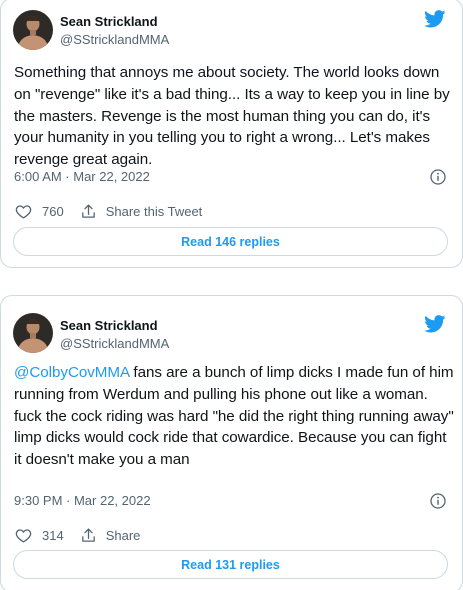 This screenshot has width=463, height=590. I want to click on tweet-timestamp: 9:30 PM · Mar 22, 2022, so click(82, 500).